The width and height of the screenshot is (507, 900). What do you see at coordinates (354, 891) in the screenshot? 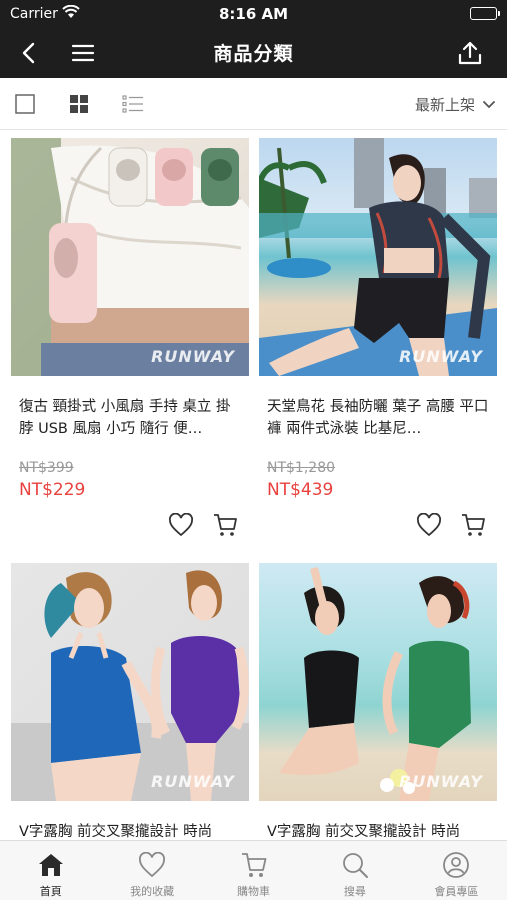
I see `tab-label: 搜尋` at bounding box center [354, 891].